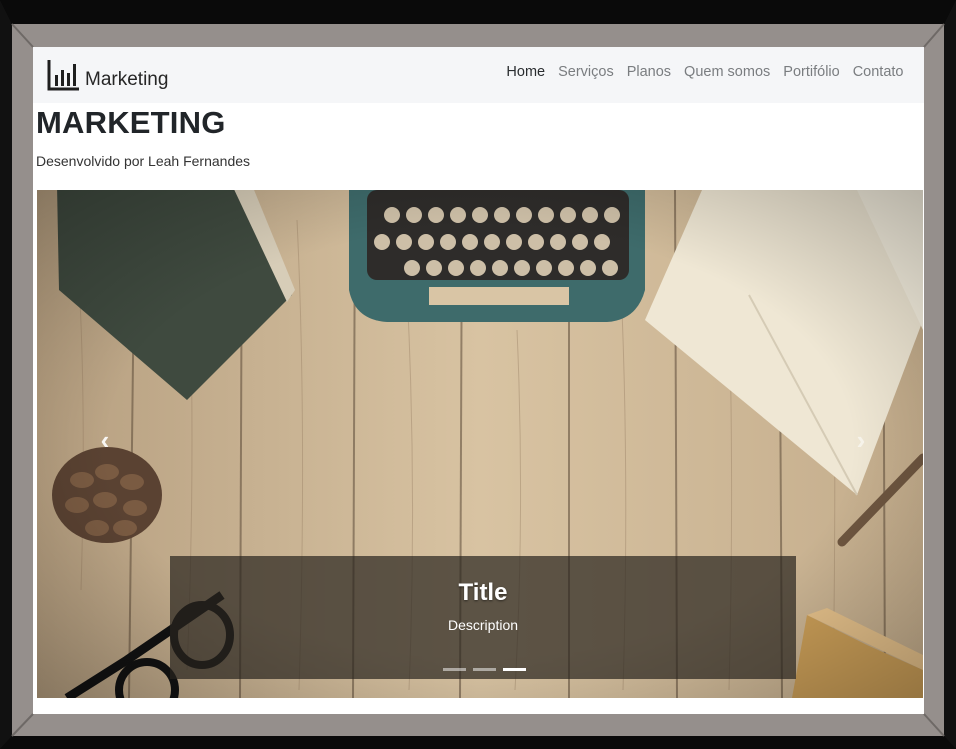 This screenshot has width=956, height=749. I want to click on carousel-next-button: ›, so click(861, 440).